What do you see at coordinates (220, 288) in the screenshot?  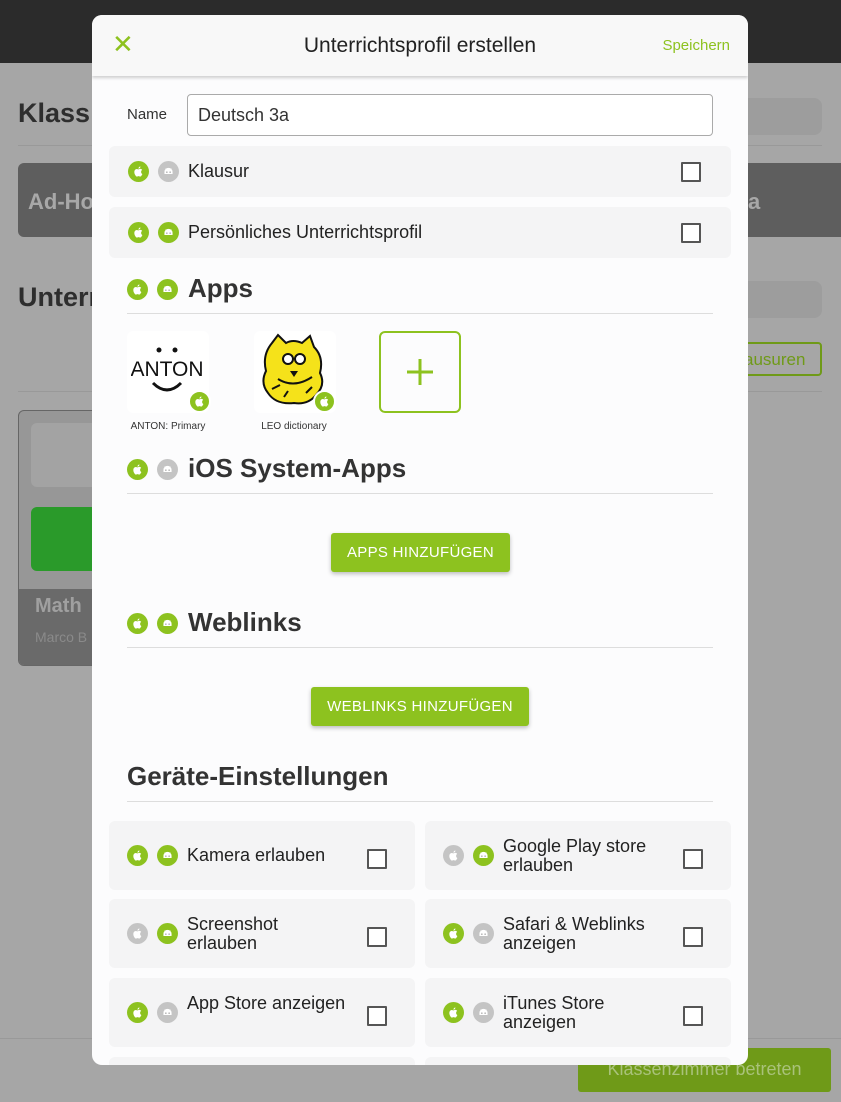 I see `section-heading-apps: Apps` at bounding box center [220, 288].